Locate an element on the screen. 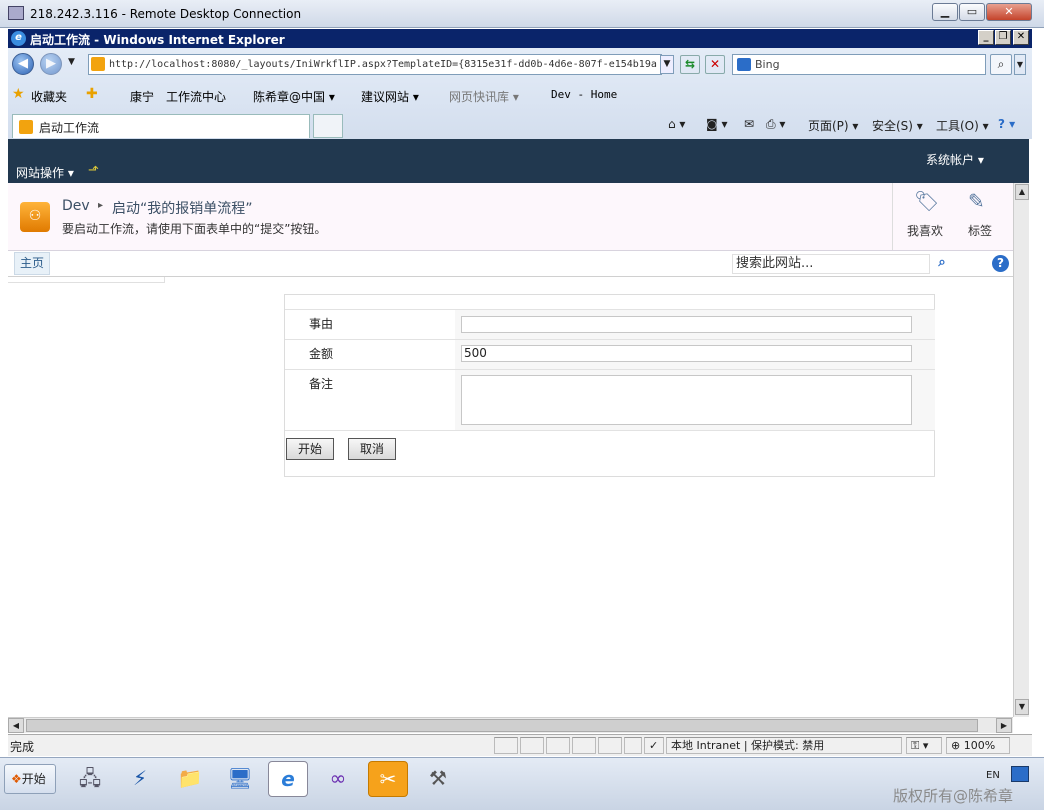 The width and height of the screenshot is (1044, 810). field-row-notes: 备注 is located at coordinates (610, 400).